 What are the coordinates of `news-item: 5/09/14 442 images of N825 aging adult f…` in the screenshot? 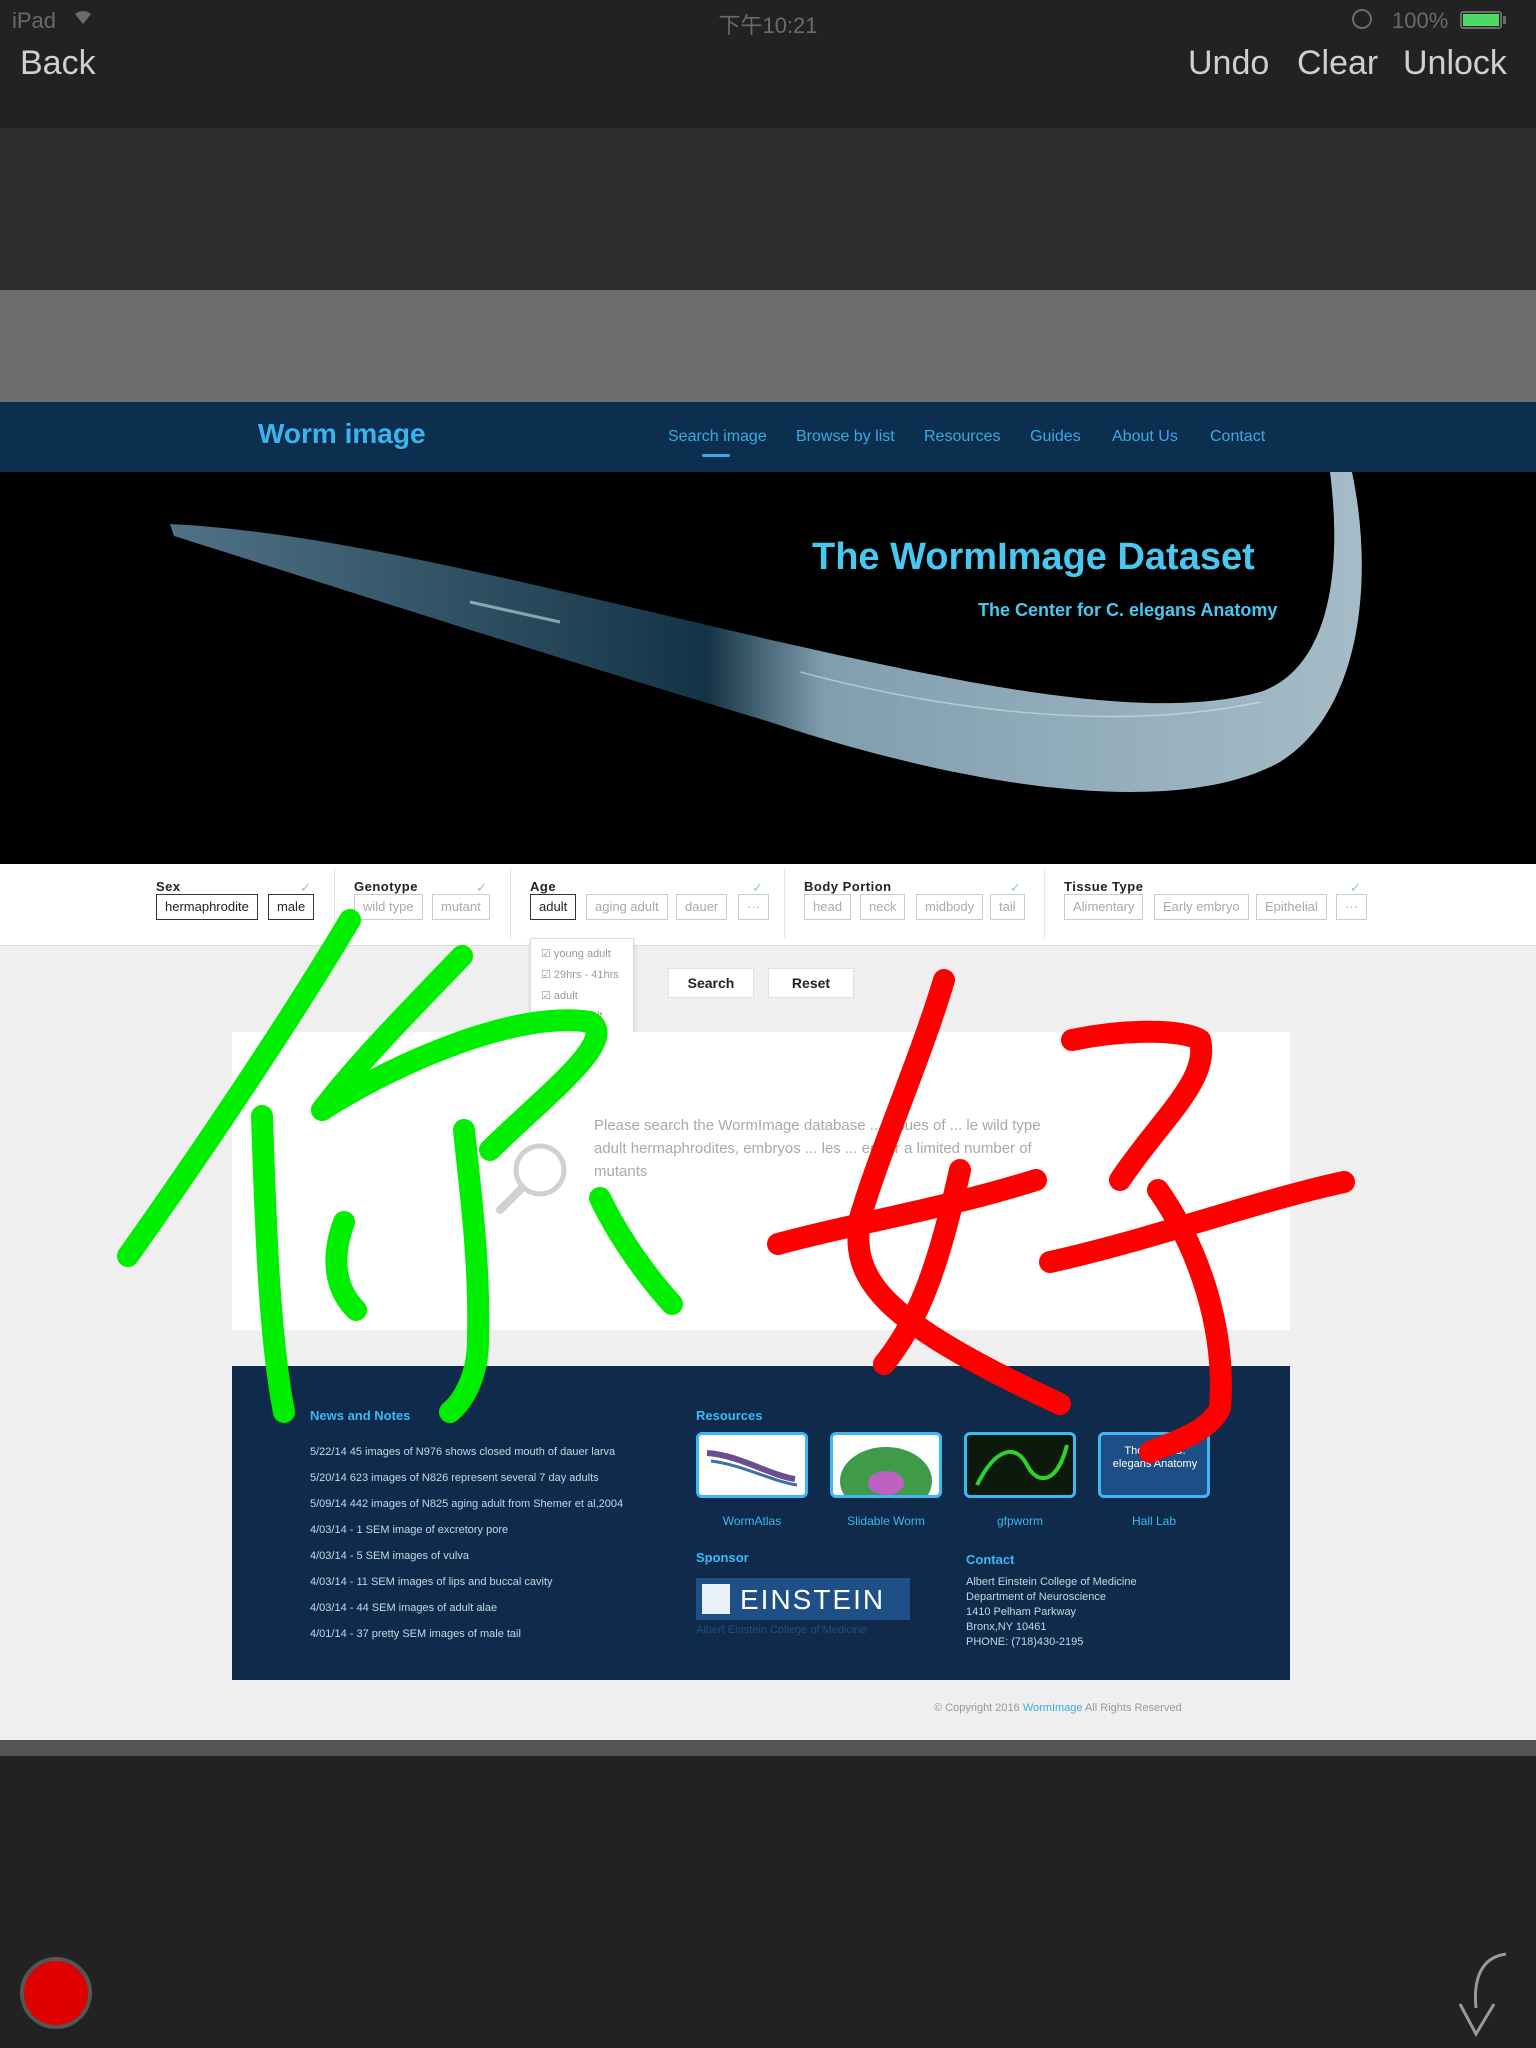 It's located at (467, 1504).